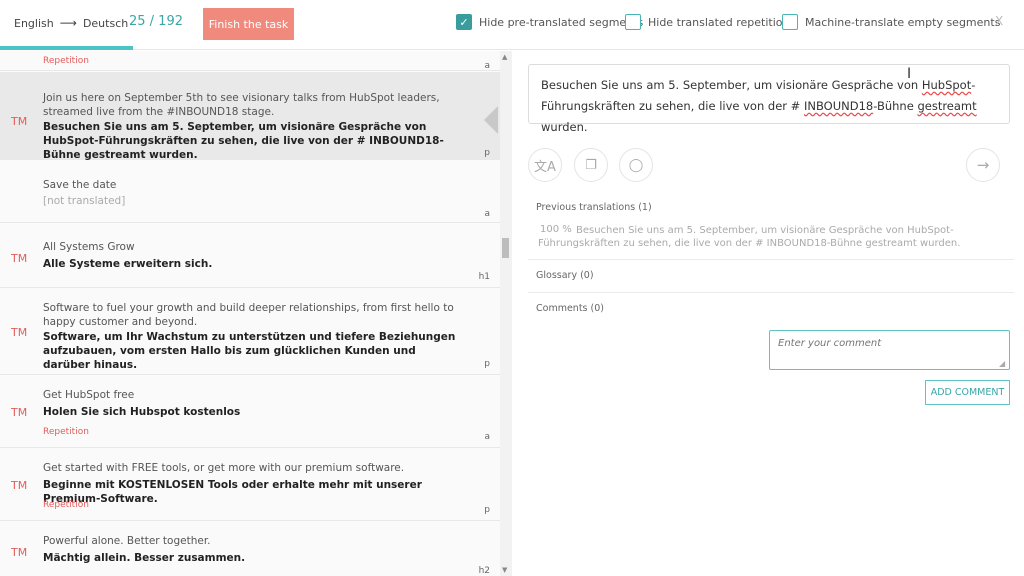 The height and width of the screenshot is (576, 1024). Describe the element at coordinates (565, 275) in the screenshot. I see `glossary-label: Glossary (0)` at that location.